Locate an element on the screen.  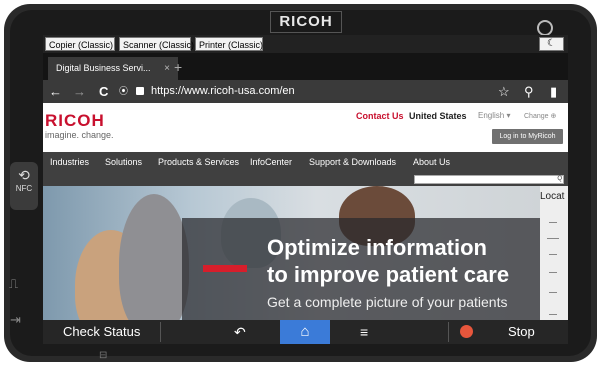
night-mode-button: ☾ is located at coordinates (551, 44).